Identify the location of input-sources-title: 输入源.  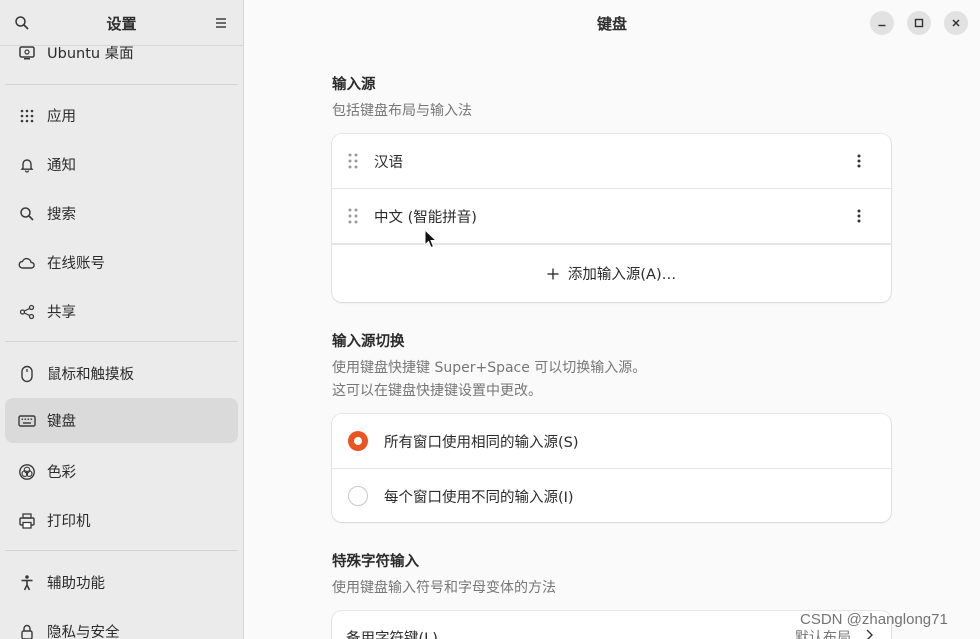
(354, 85).